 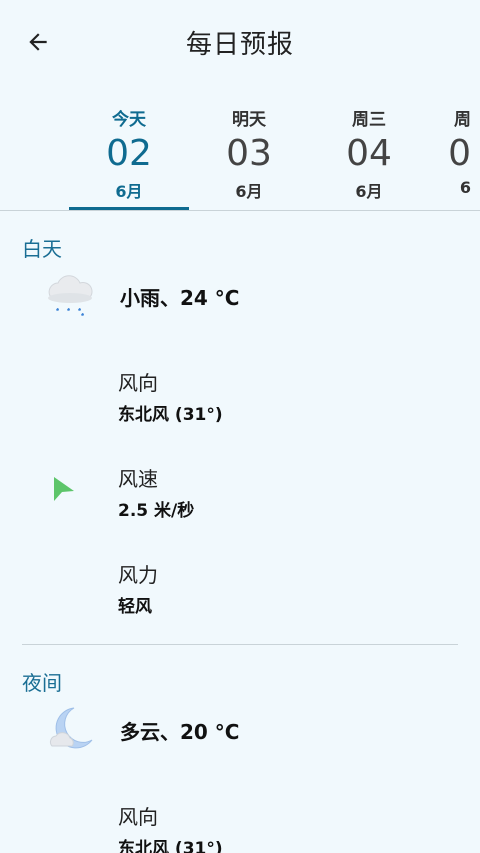 I want to click on day-condition-row: 小雨、24 °C, so click(x=240, y=298).